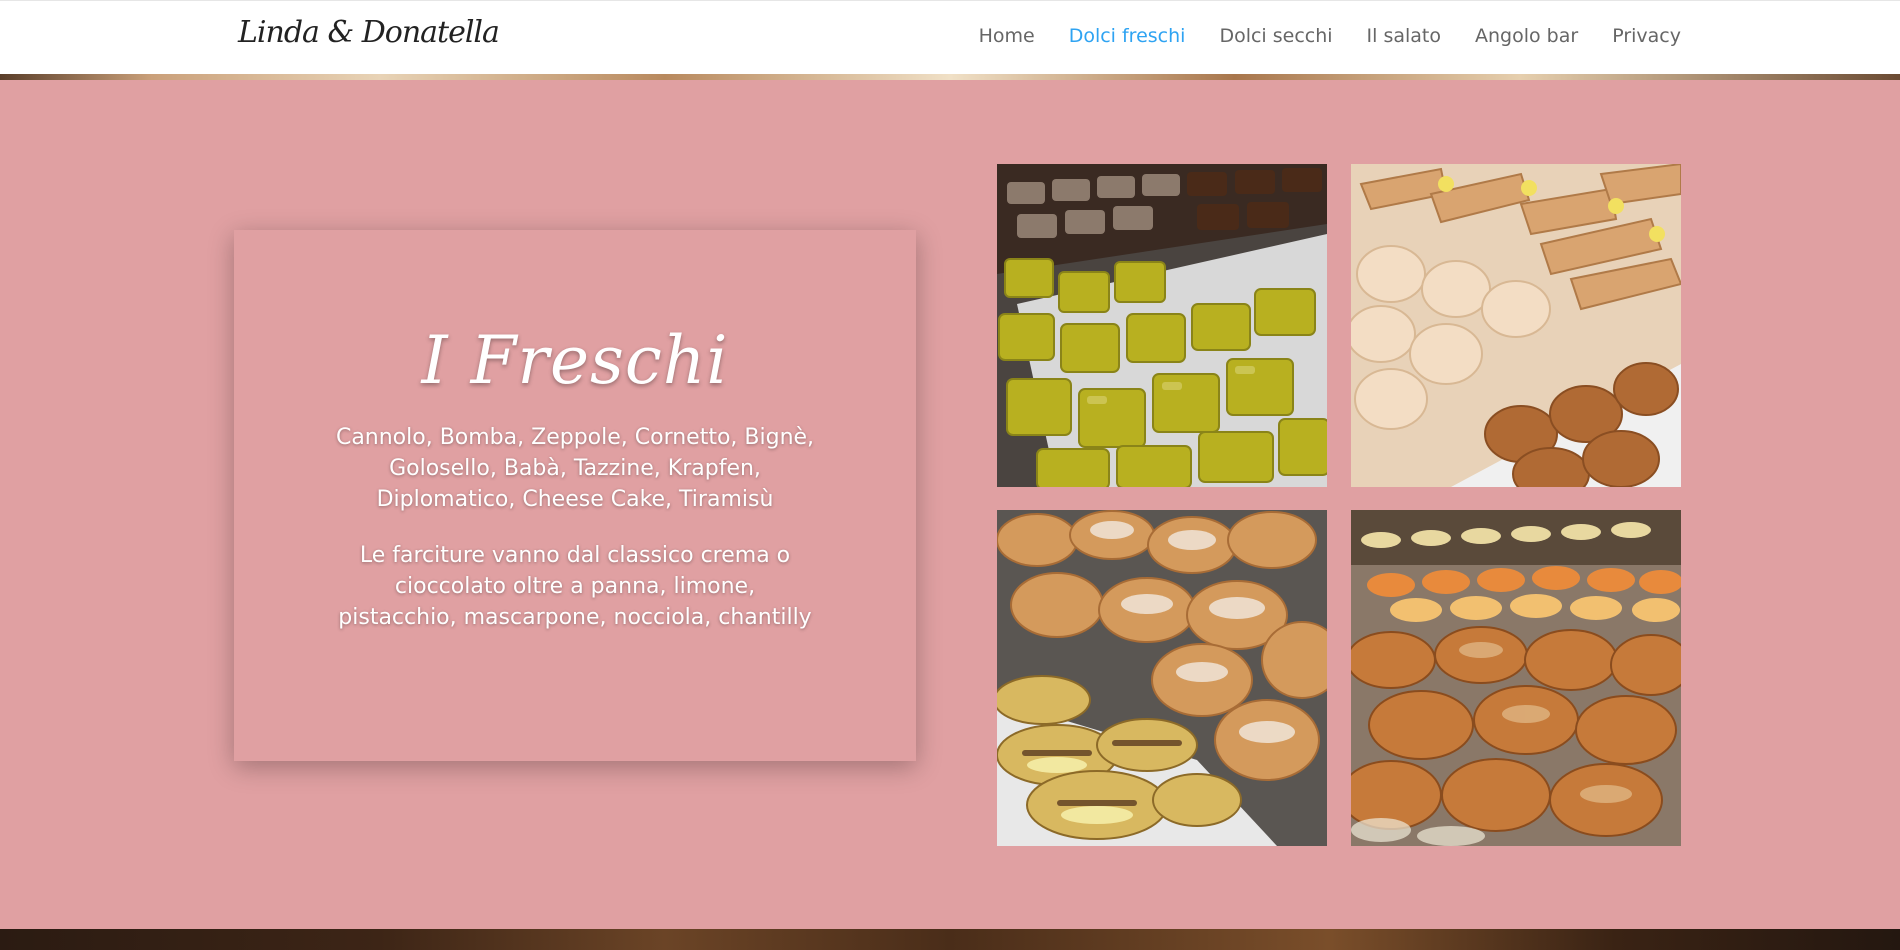 The width and height of the screenshot is (1900, 950). I want to click on nav-angolo-bar: Angolo bar, so click(1526, 36).